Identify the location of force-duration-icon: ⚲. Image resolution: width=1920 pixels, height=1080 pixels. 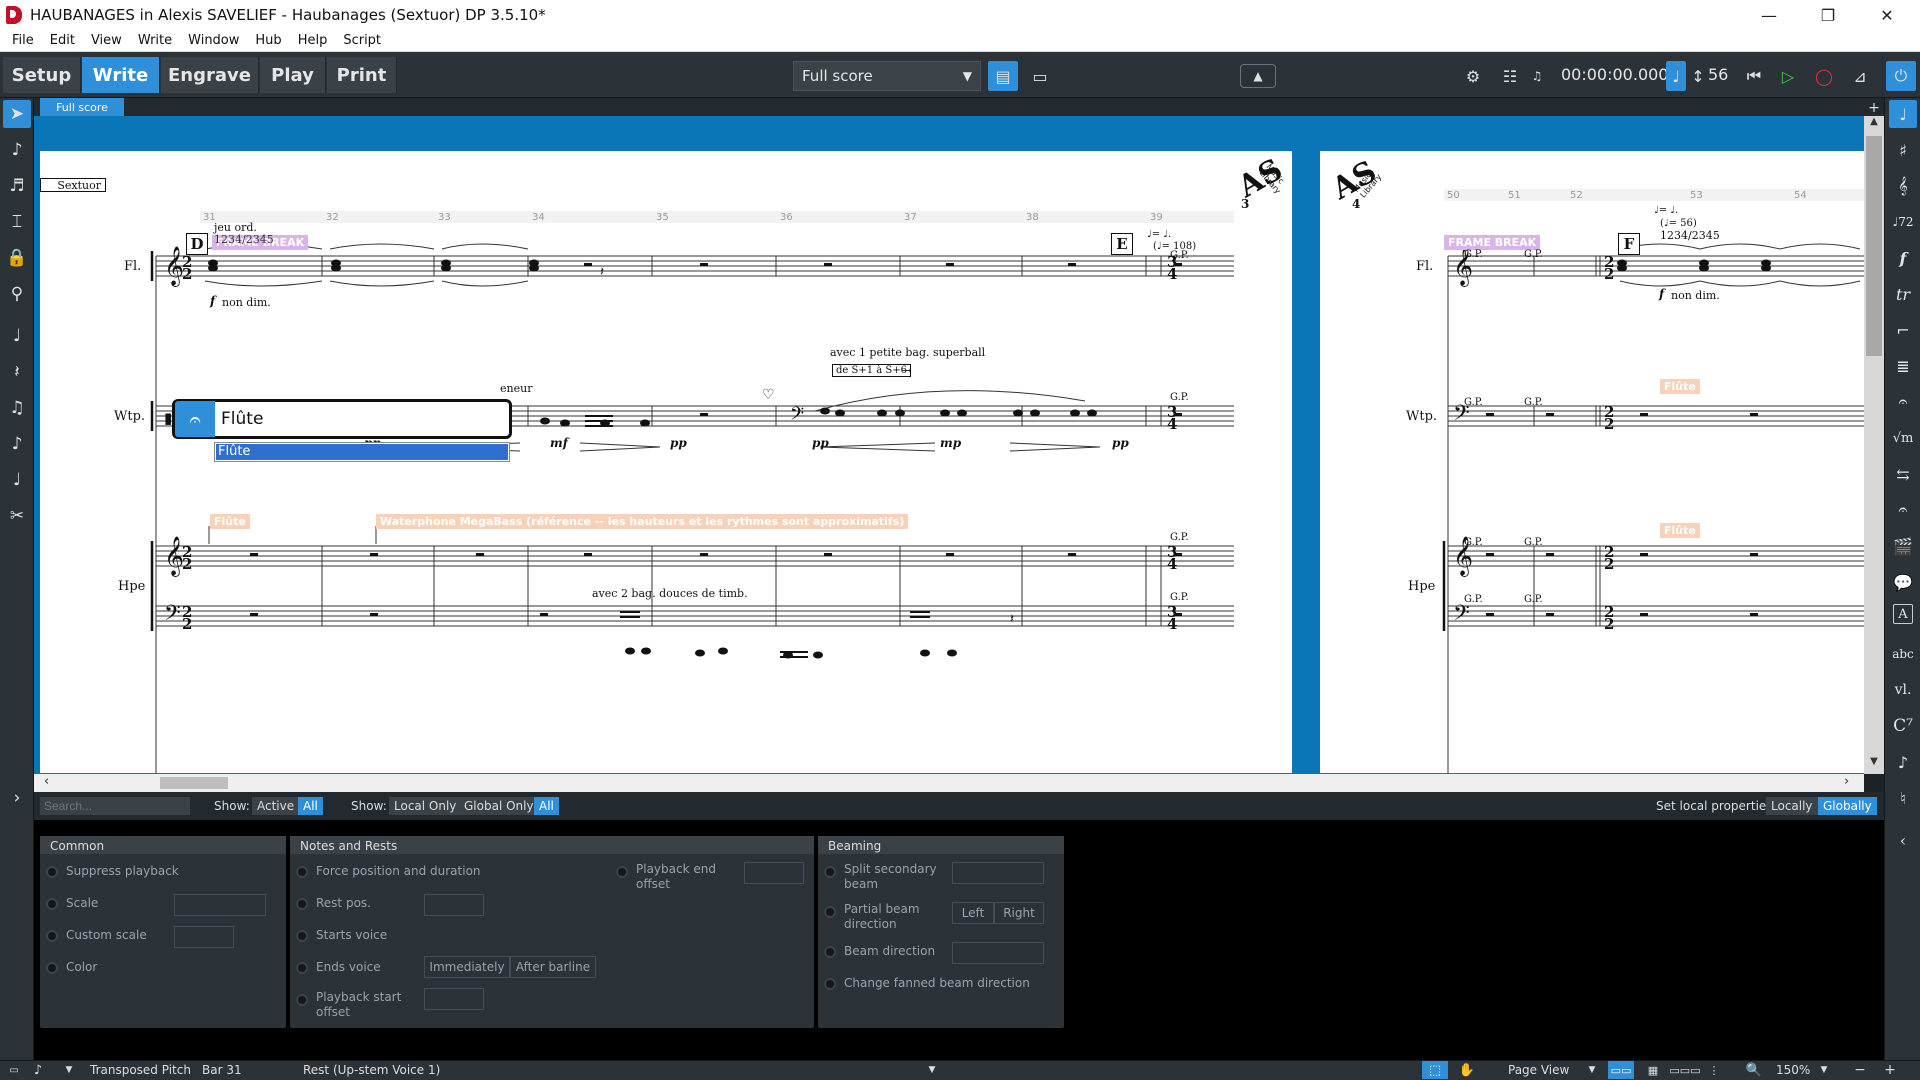
(17, 294).